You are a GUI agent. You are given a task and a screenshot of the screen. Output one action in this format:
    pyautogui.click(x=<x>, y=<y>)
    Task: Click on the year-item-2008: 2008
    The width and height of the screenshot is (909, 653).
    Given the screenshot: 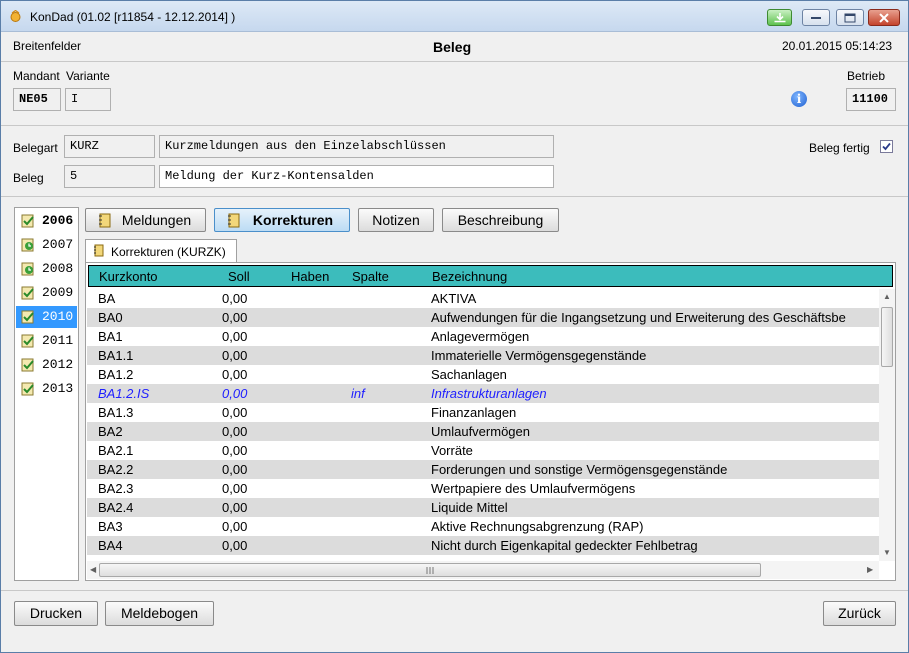 What is the action you would take?
    pyautogui.click(x=46, y=269)
    